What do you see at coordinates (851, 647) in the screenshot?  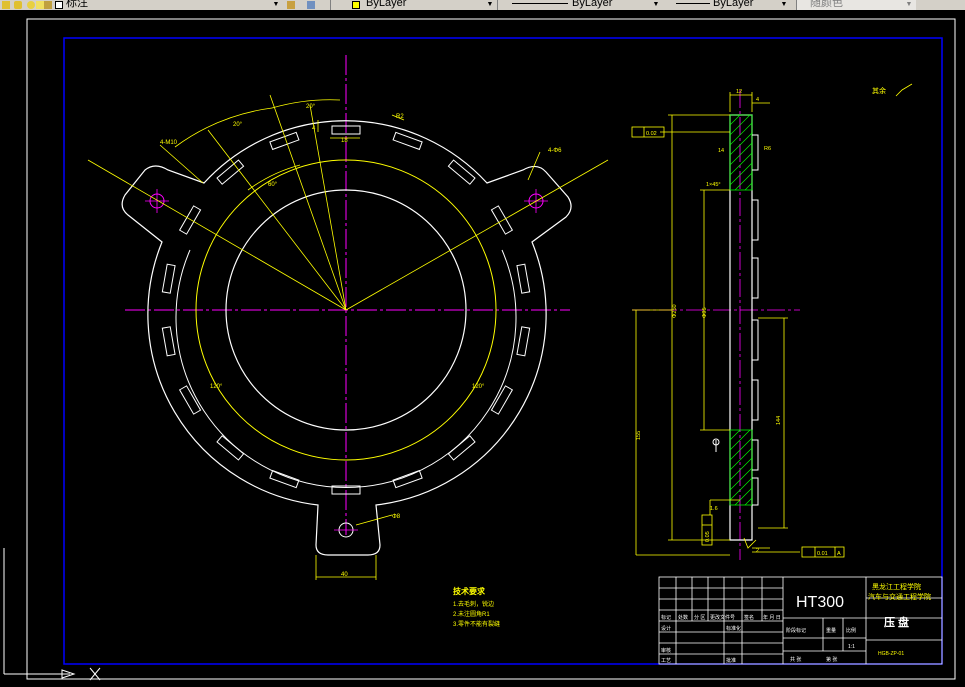 I see `tb-scale-value: 1:1` at bounding box center [851, 647].